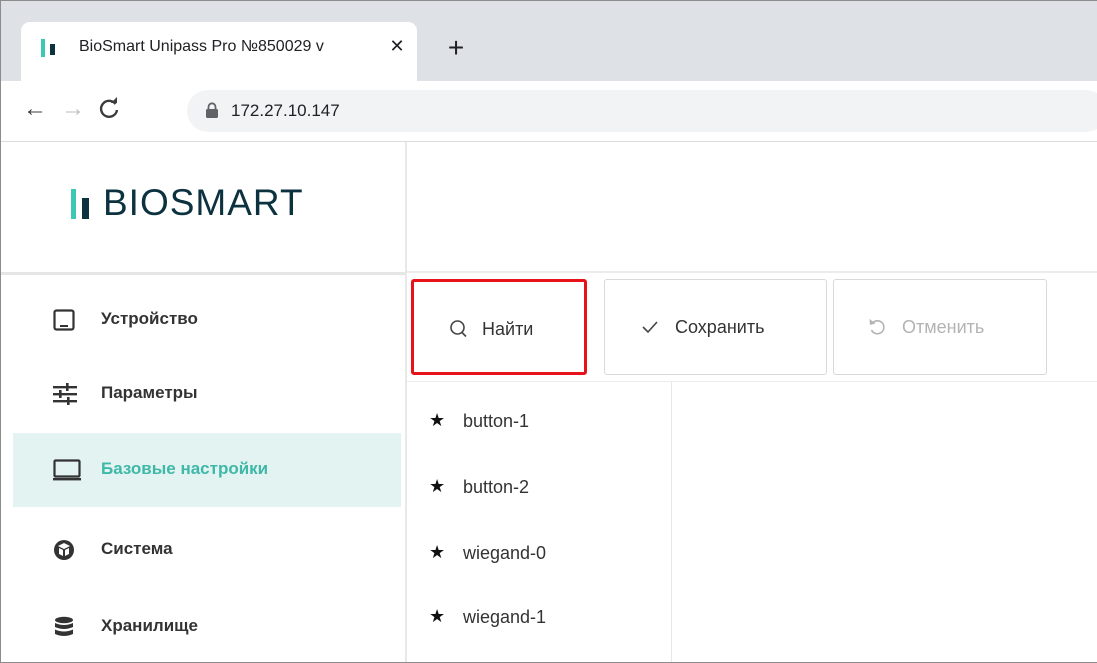 Image resolution: width=1097 pixels, height=663 pixels. I want to click on list-item: ★ wiegand-1, so click(539, 634).